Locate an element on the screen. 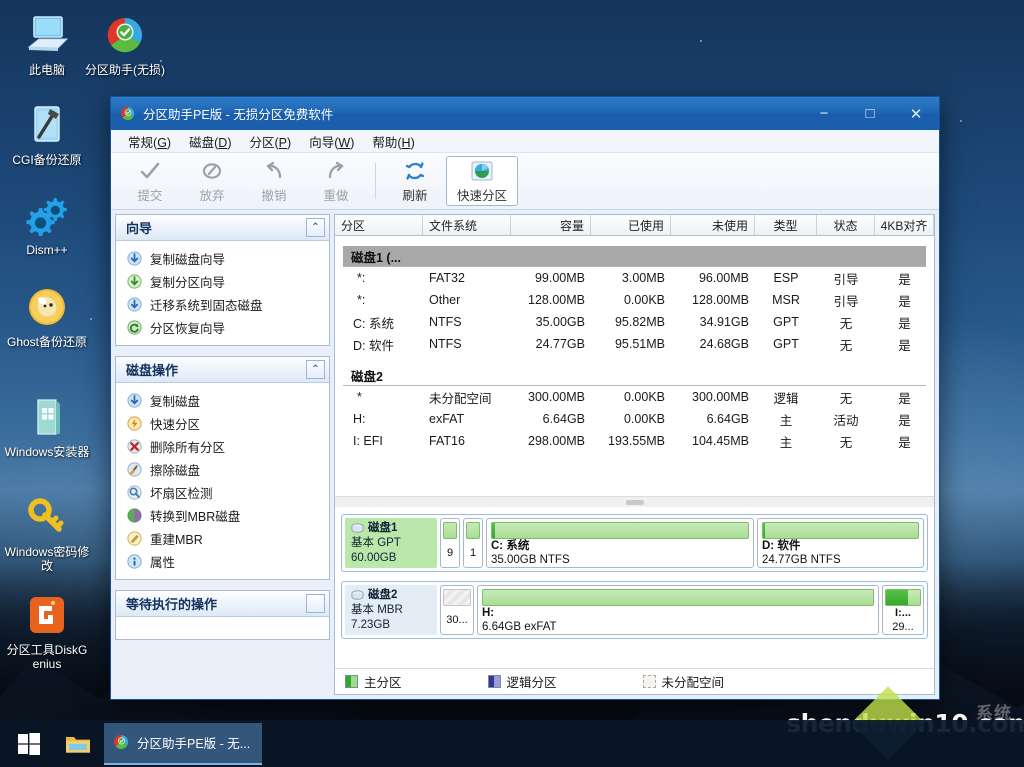 The height and width of the screenshot is (767, 1024). column-header-used: 已使用 is located at coordinates (631, 225).